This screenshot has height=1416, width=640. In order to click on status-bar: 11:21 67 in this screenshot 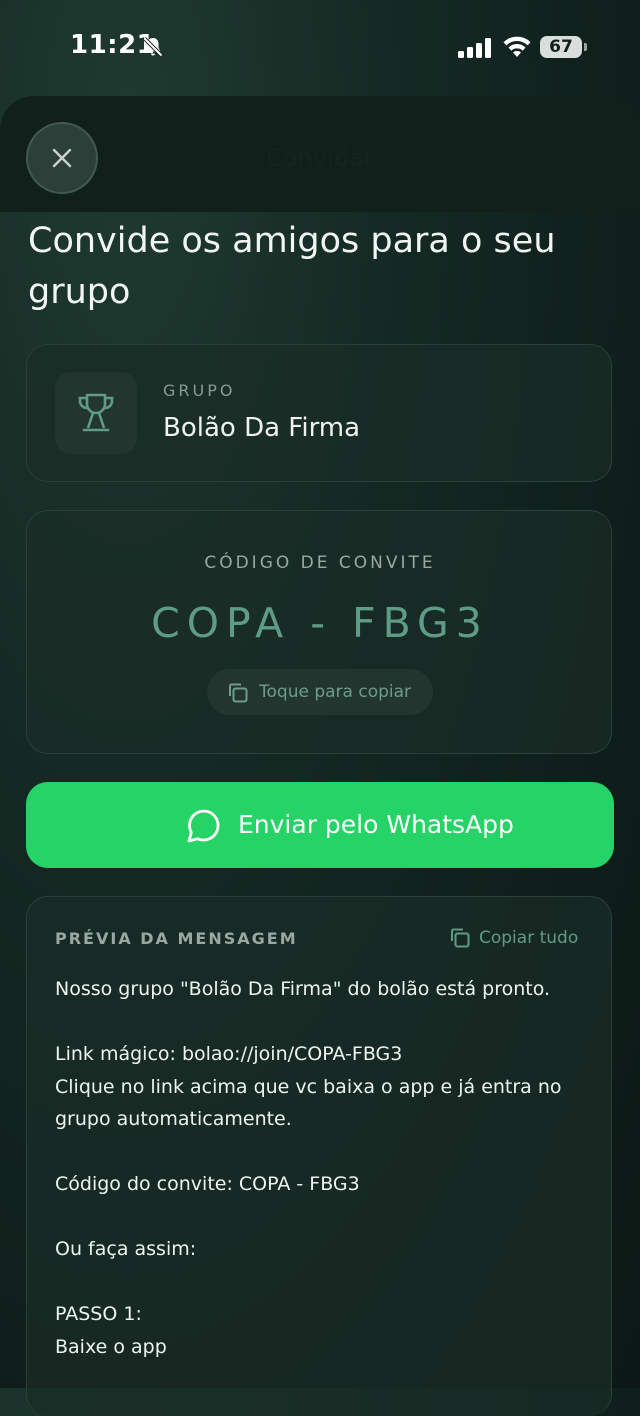, I will do `click(320, 48)`.